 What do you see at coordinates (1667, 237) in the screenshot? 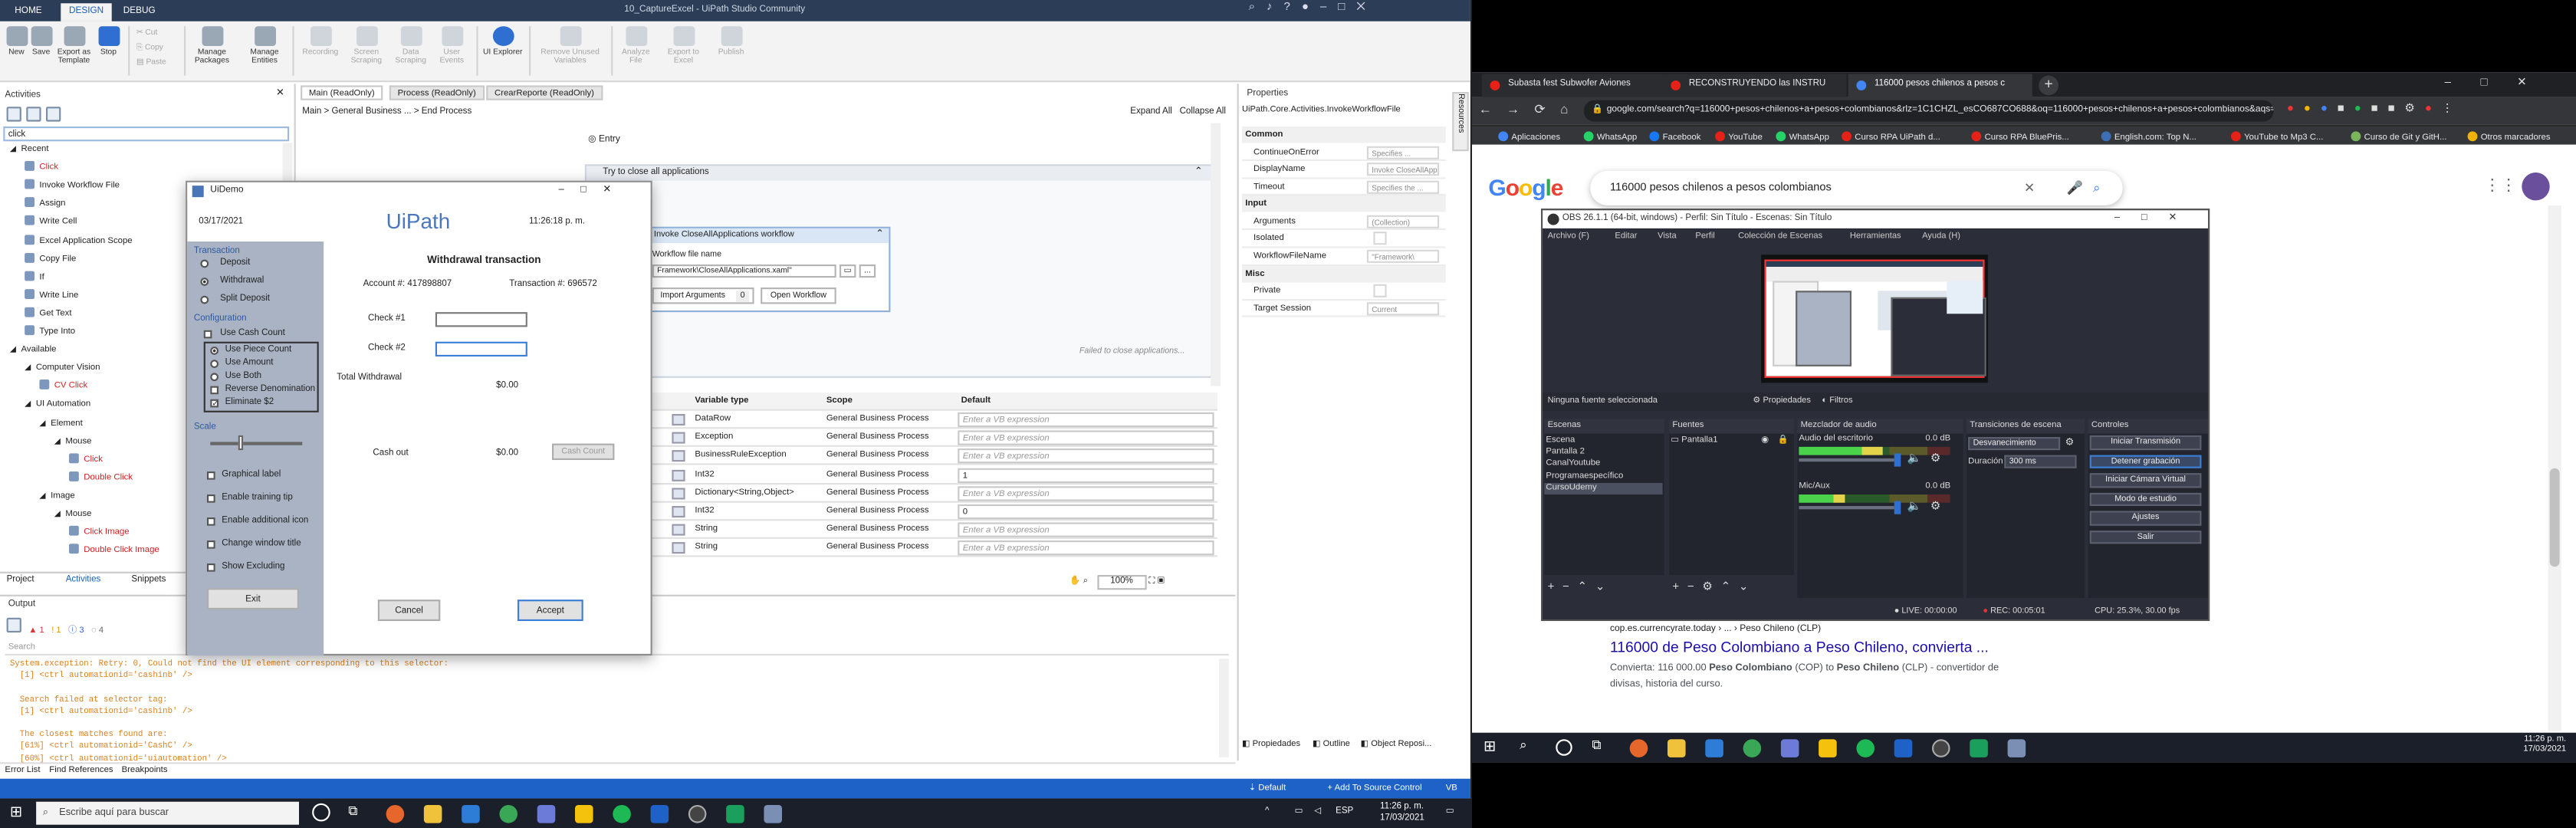
I see `obs-menu-item: Vista` at bounding box center [1667, 237].